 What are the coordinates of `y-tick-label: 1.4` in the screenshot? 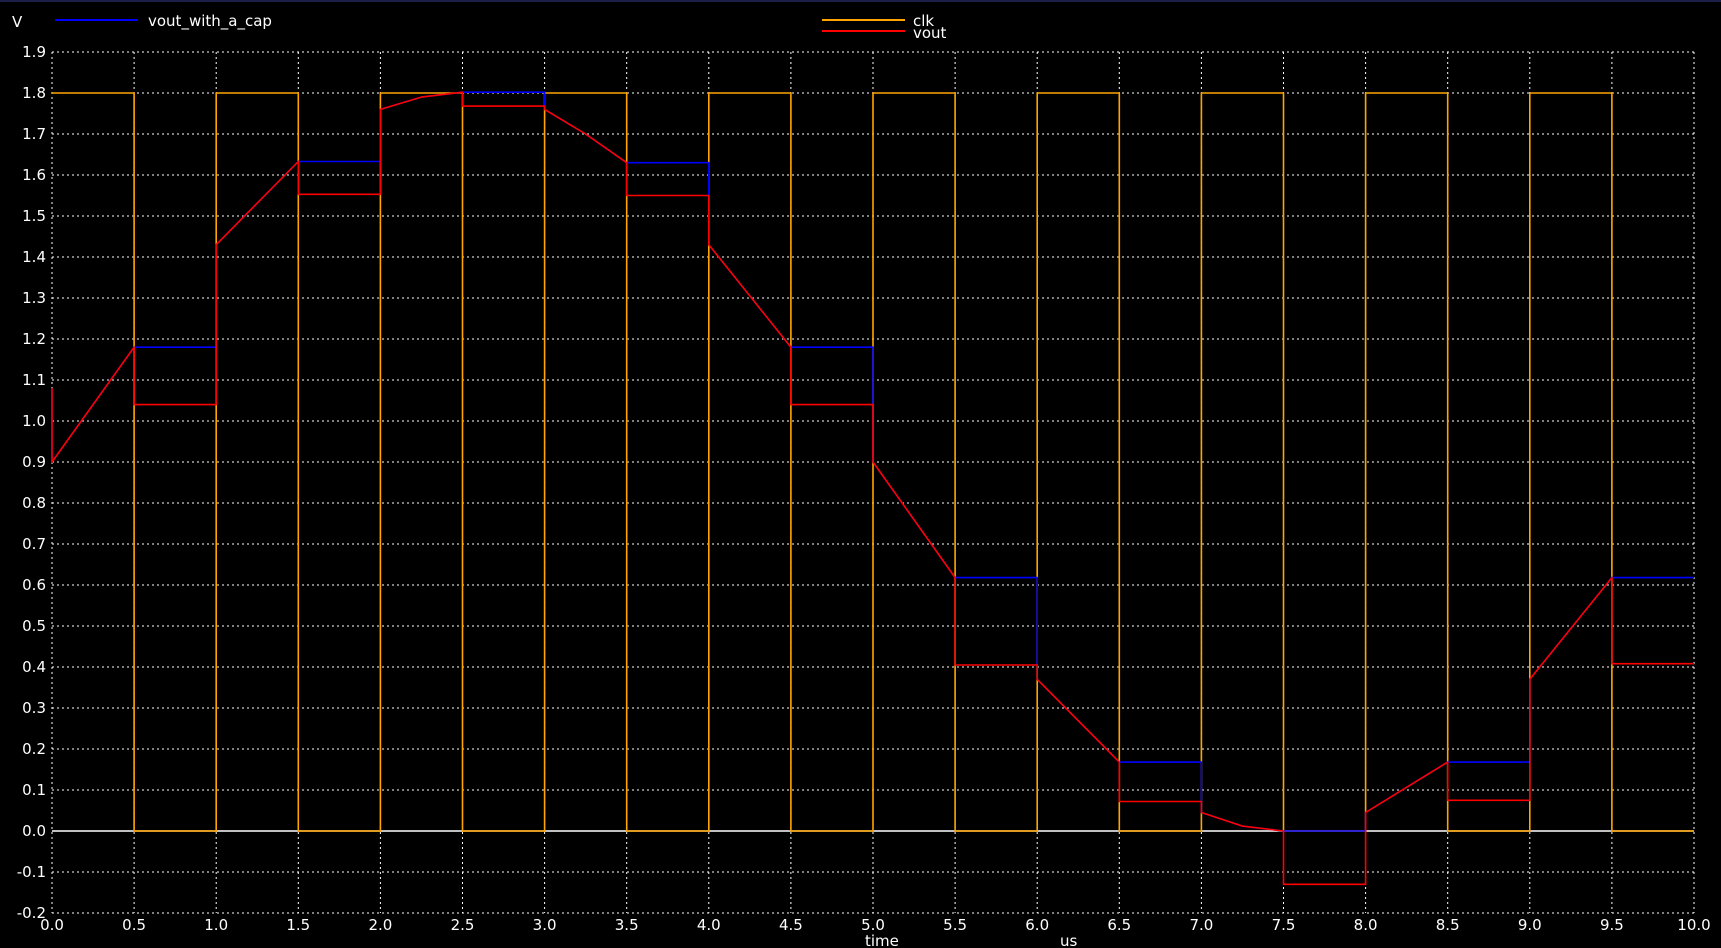 It's located at (34, 257).